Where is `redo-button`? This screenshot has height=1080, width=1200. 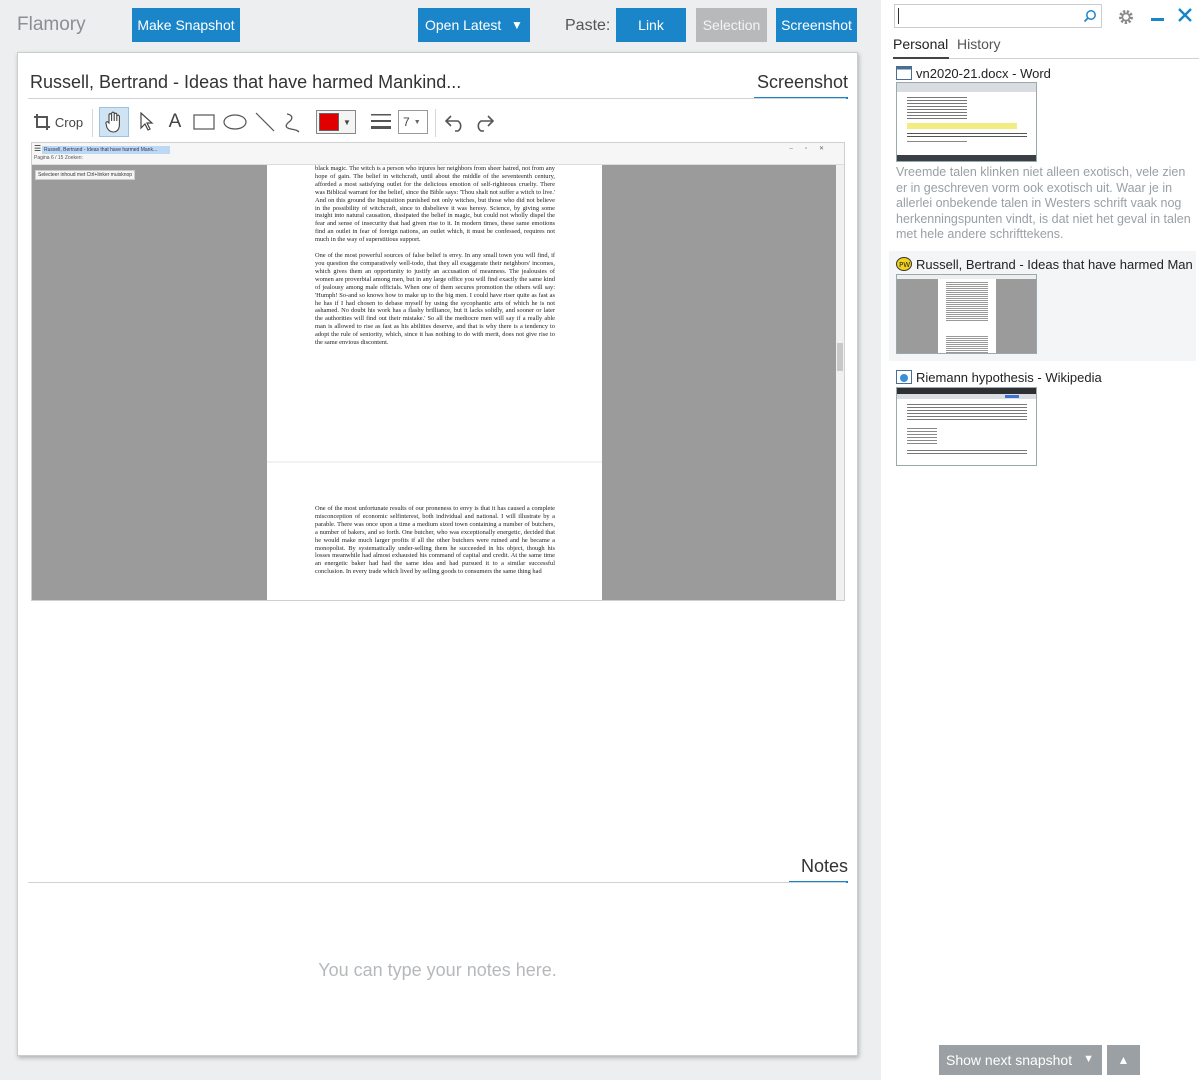 redo-button is located at coordinates (484, 122).